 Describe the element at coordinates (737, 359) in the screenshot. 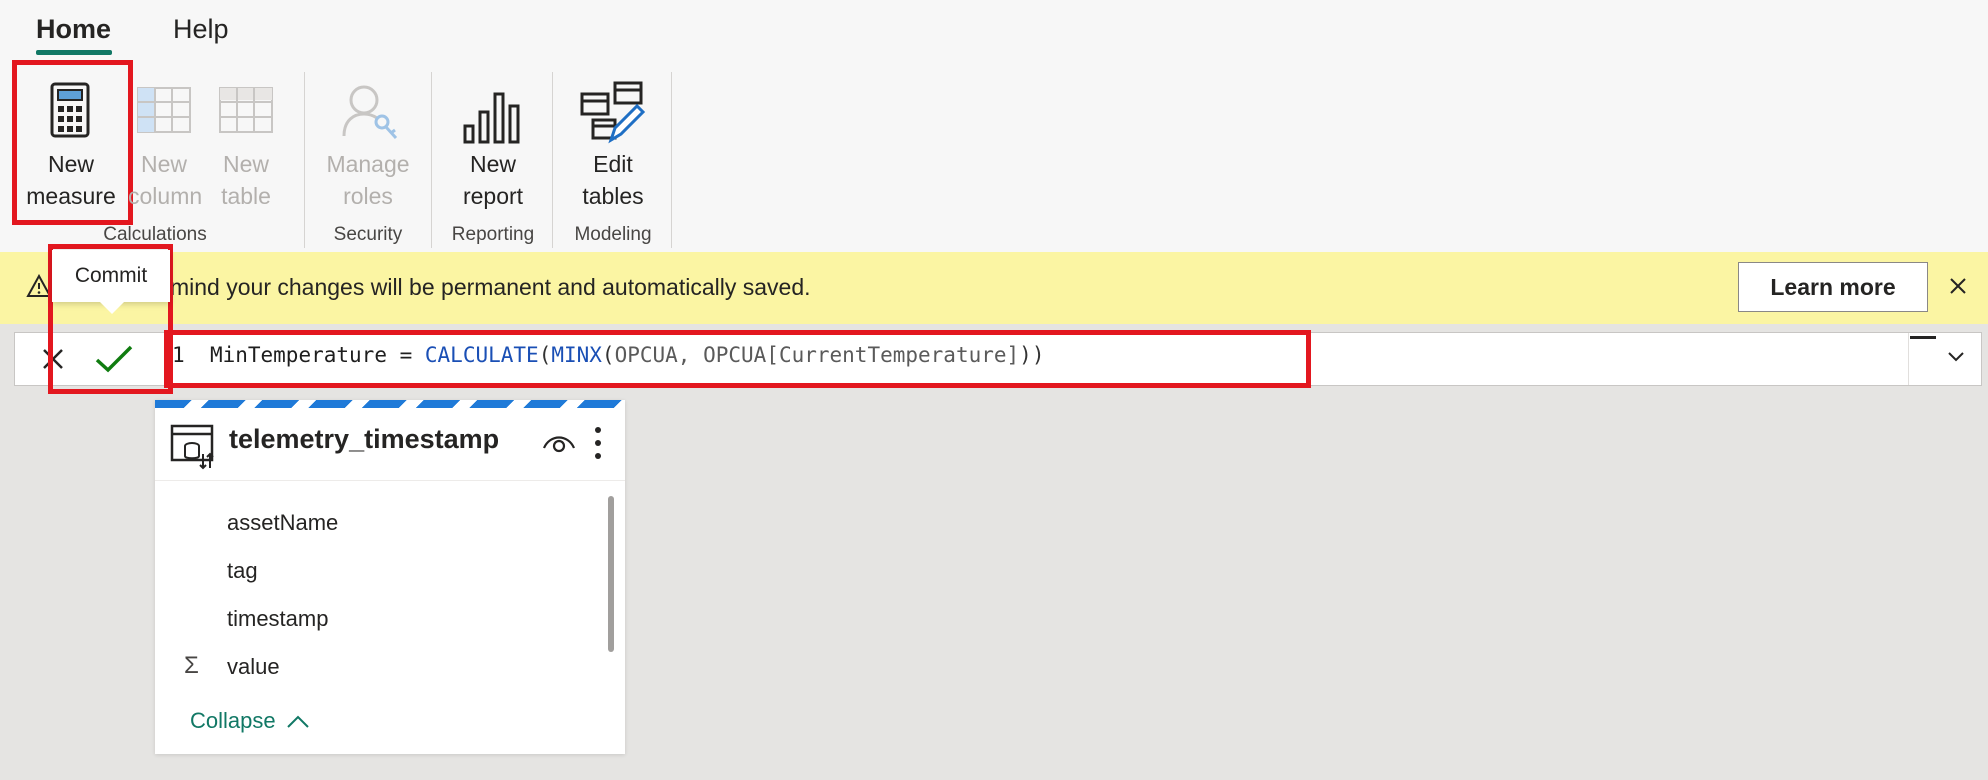

I see `highlight-formula` at that location.